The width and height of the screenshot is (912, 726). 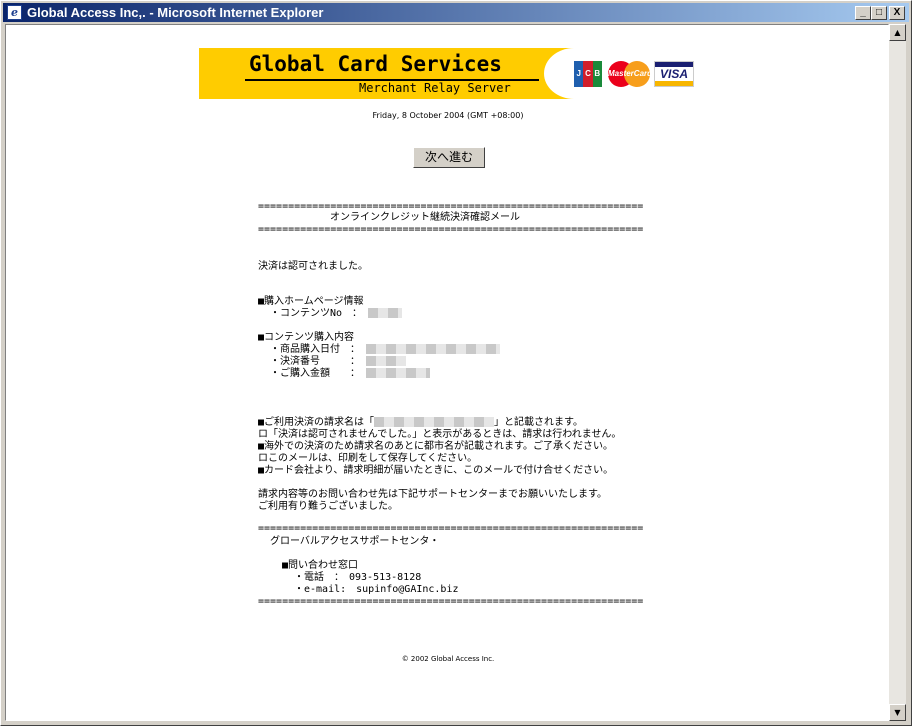 I want to click on section-homepage-info: ■購入ホームページ情報, so click(x=311, y=301).